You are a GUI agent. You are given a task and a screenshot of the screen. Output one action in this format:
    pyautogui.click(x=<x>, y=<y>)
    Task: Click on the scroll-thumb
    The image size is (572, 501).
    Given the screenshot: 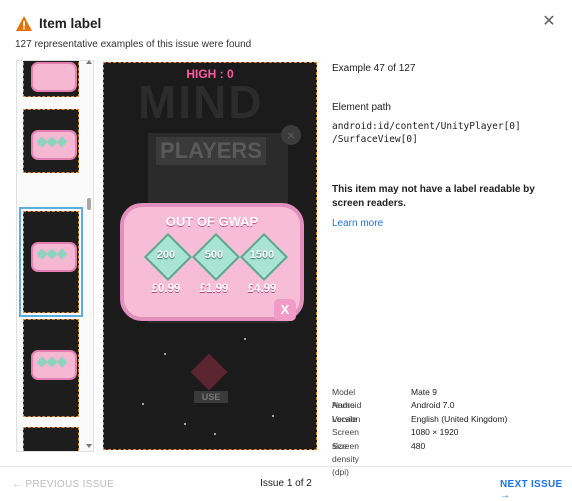 What is the action you would take?
    pyautogui.click(x=89, y=204)
    